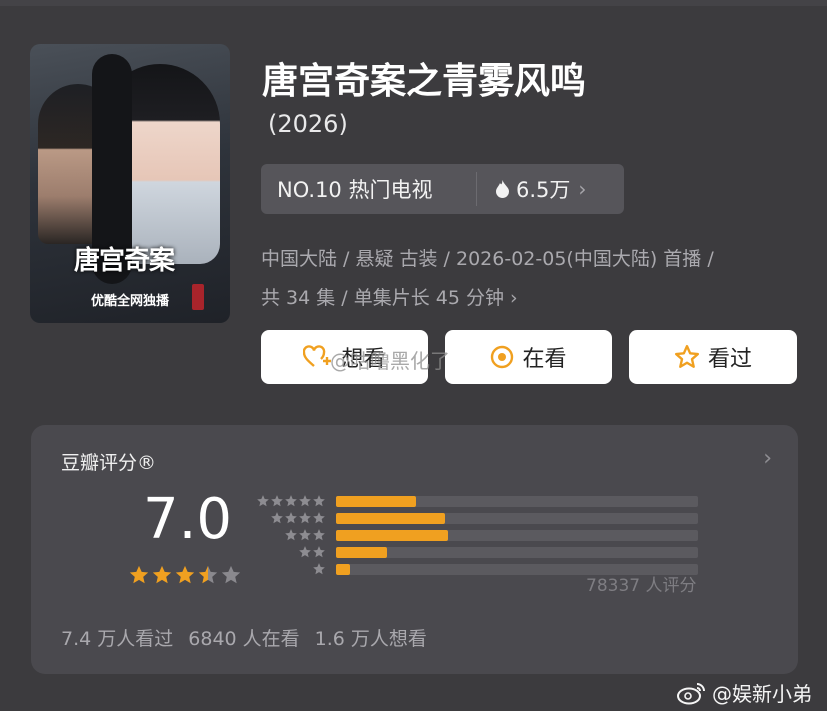  What do you see at coordinates (109, 463) in the screenshot?
I see `rating-title: 豆瓣评分®` at bounding box center [109, 463].